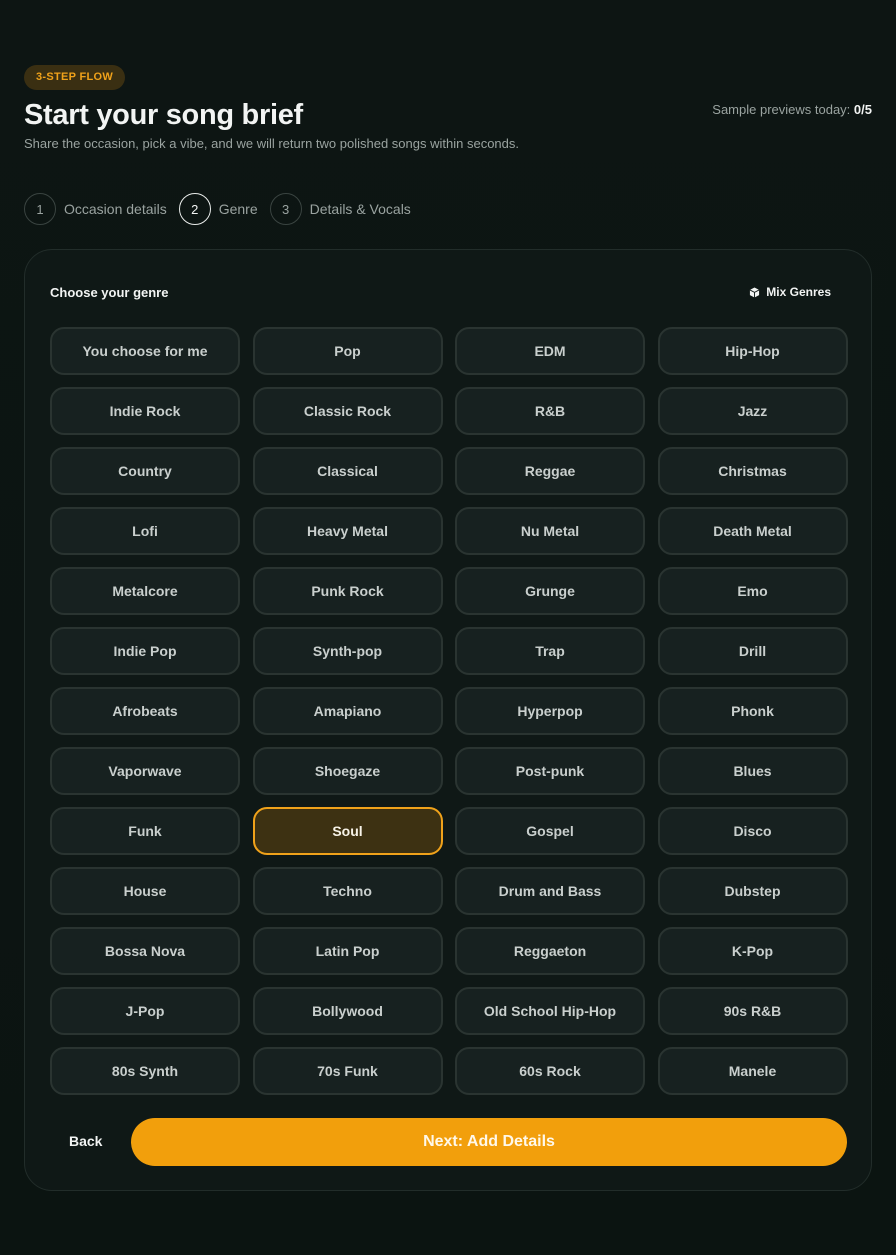 The height and width of the screenshot is (1255, 896). Describe the element at coordinates (752, 1011) in the screenshot. I see `genre-option-90s-randb: 90s R&B` at that location.